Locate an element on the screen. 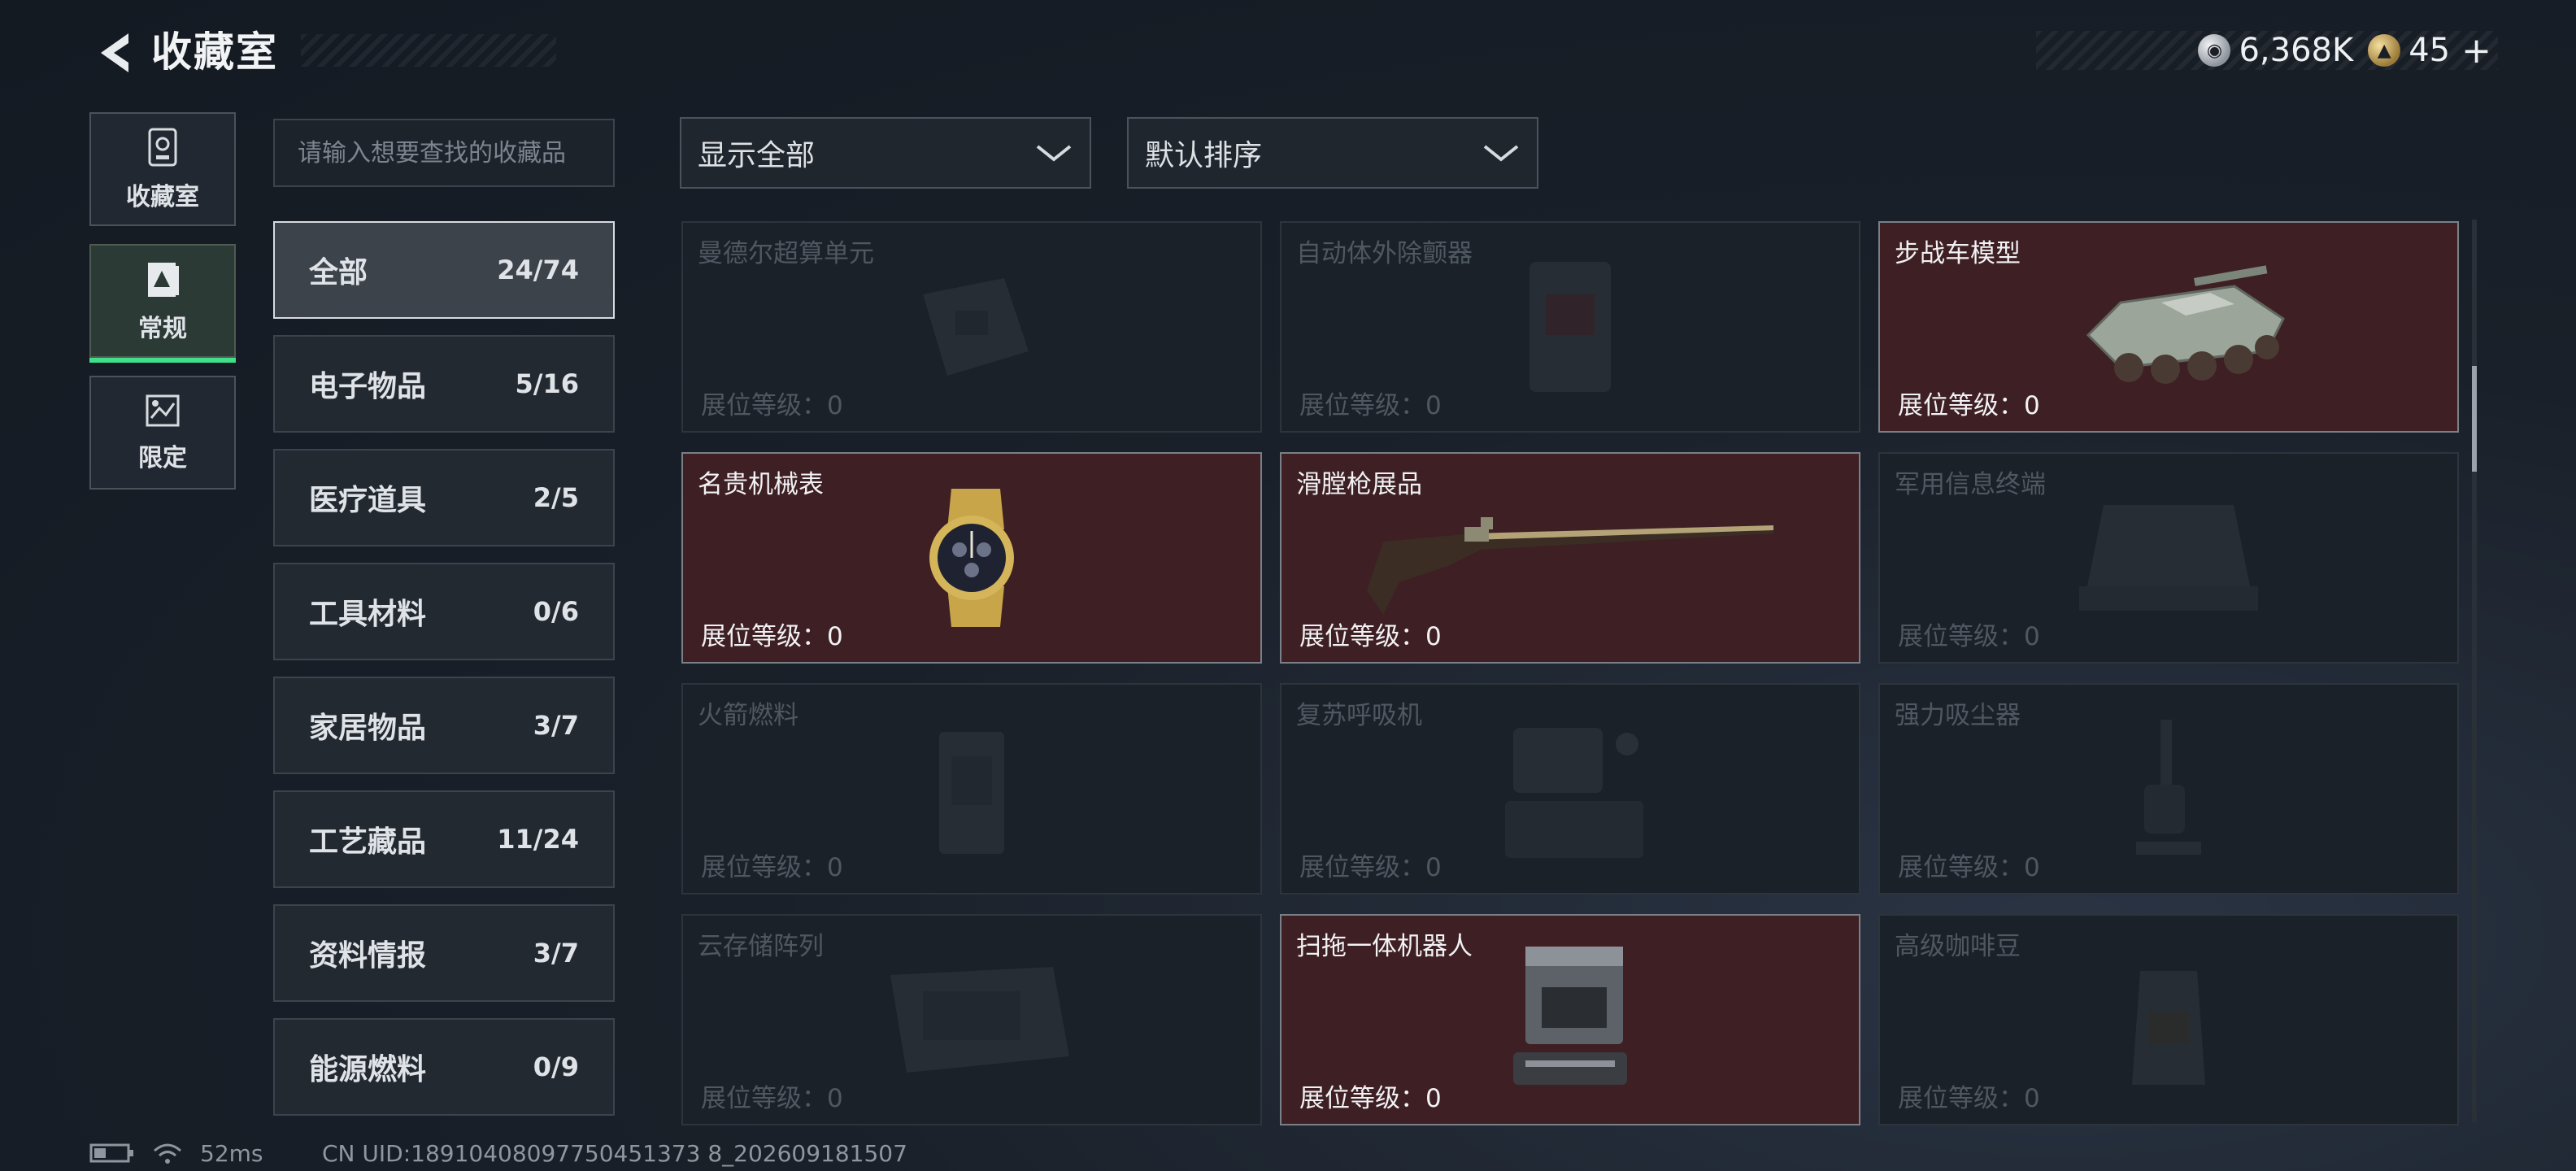 This screenshot has width=2576, height=1171. category-crafts: 工艺藏品 11/24 is located at coordinates (444, 839).